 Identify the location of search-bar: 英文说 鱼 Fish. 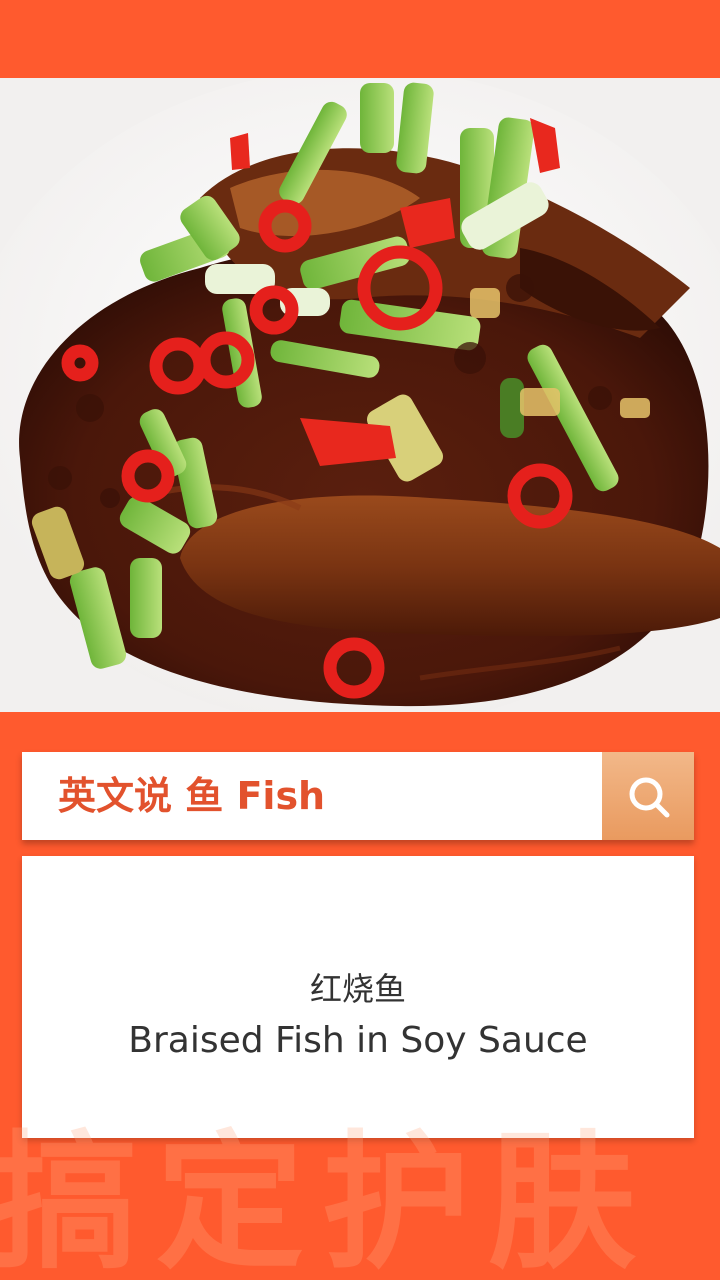
(358, 796).